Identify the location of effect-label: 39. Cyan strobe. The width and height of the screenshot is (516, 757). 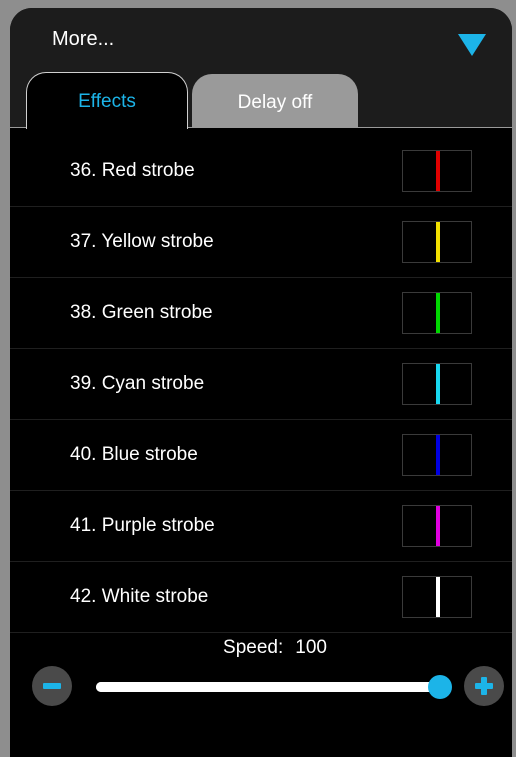
(137, 383).